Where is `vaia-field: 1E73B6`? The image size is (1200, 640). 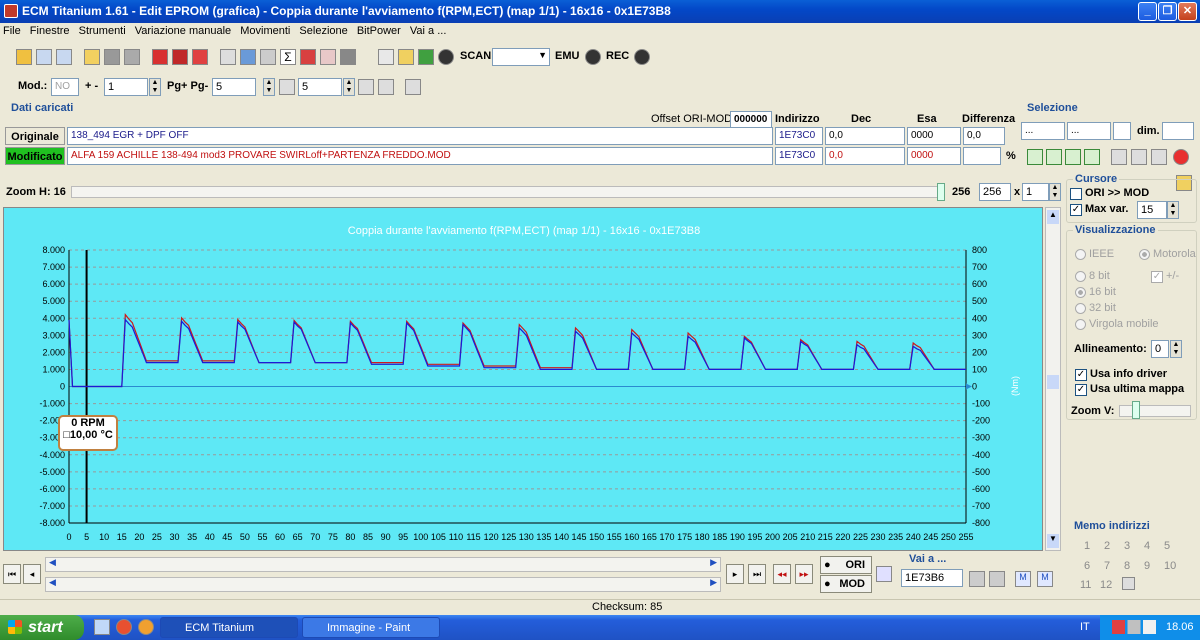 vaia-field: 1E73B6 is located at coordinates (932, 578).